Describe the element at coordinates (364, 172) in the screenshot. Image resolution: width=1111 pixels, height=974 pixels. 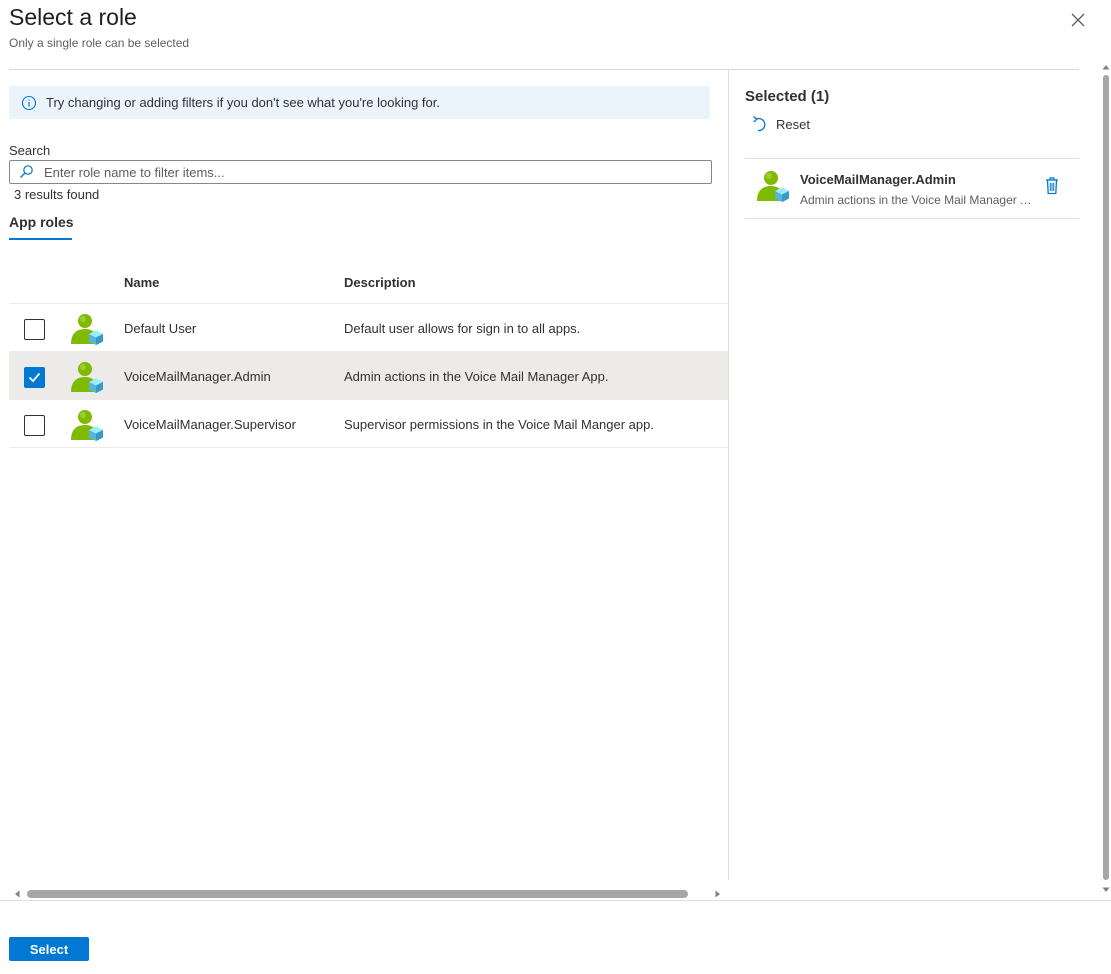
I see `search-input` at that location.